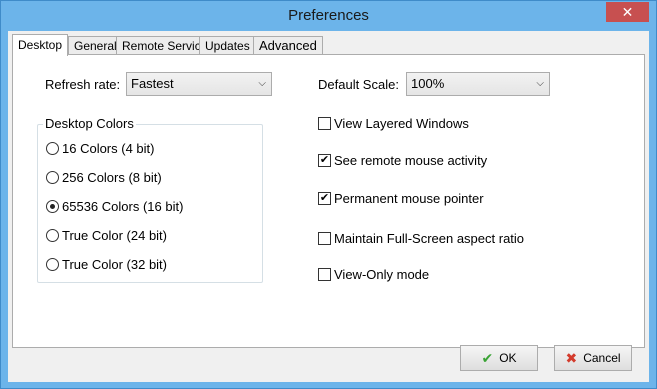 Image resolution: width=657 pixels, height=389 pixels. Describe the element at coordinates (112, 177) in the screenshot. I see `radio-label: 256 Colors (8 bit)` at that location.